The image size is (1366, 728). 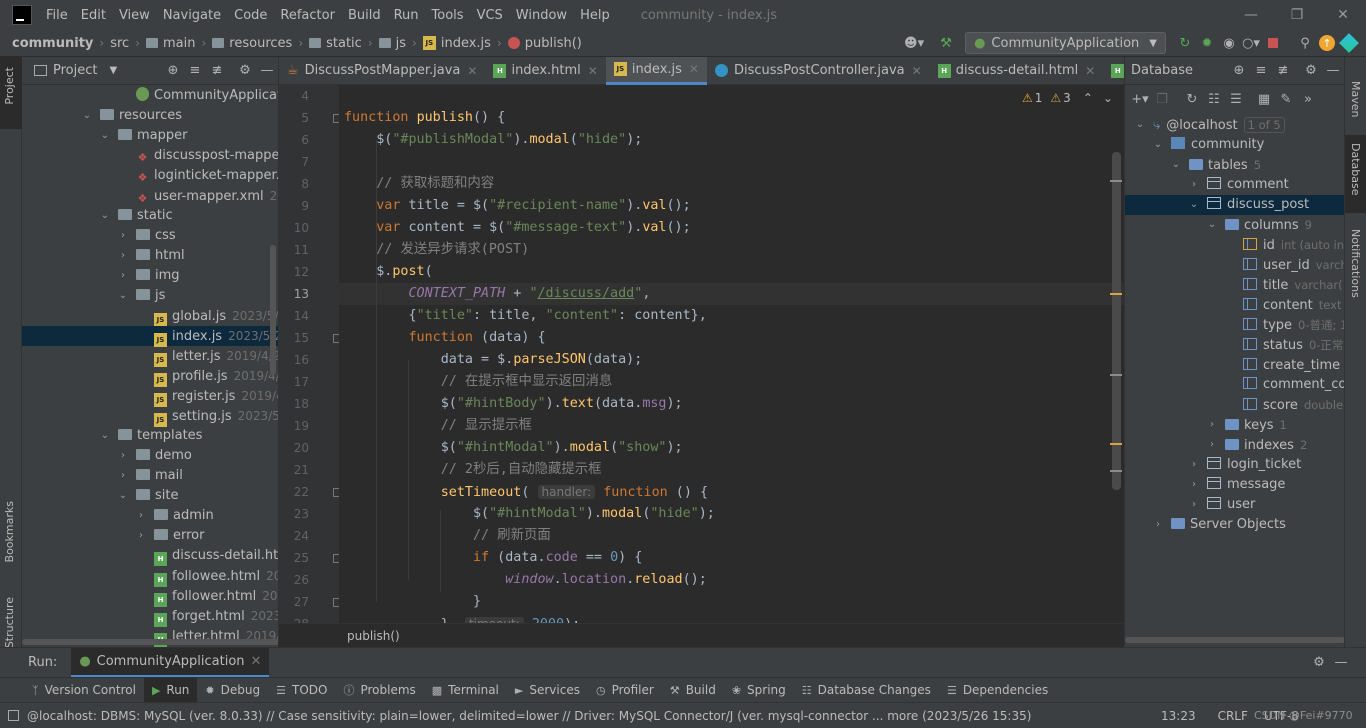 What do you see at coordinates (465, 690) in the screenshot?
I see `tool-window-terminal: ▩ Terminal` at bounding box center [465, 690].